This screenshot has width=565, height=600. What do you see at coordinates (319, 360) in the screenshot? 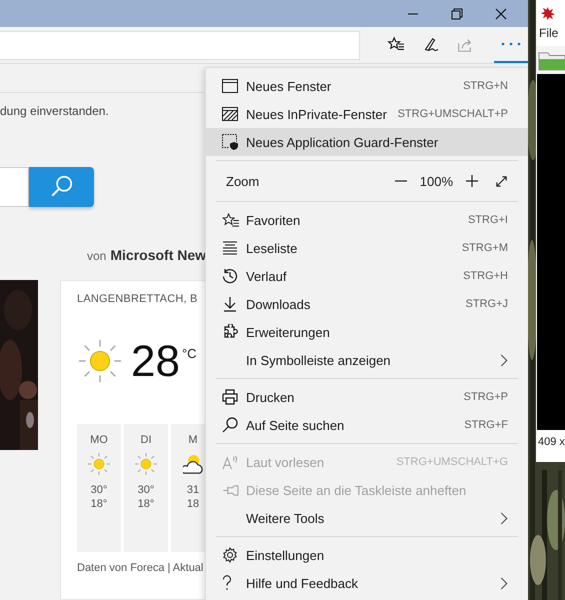
I see `item-label: In Symbolleiste anzeigen` at bounding box center [319, 360].